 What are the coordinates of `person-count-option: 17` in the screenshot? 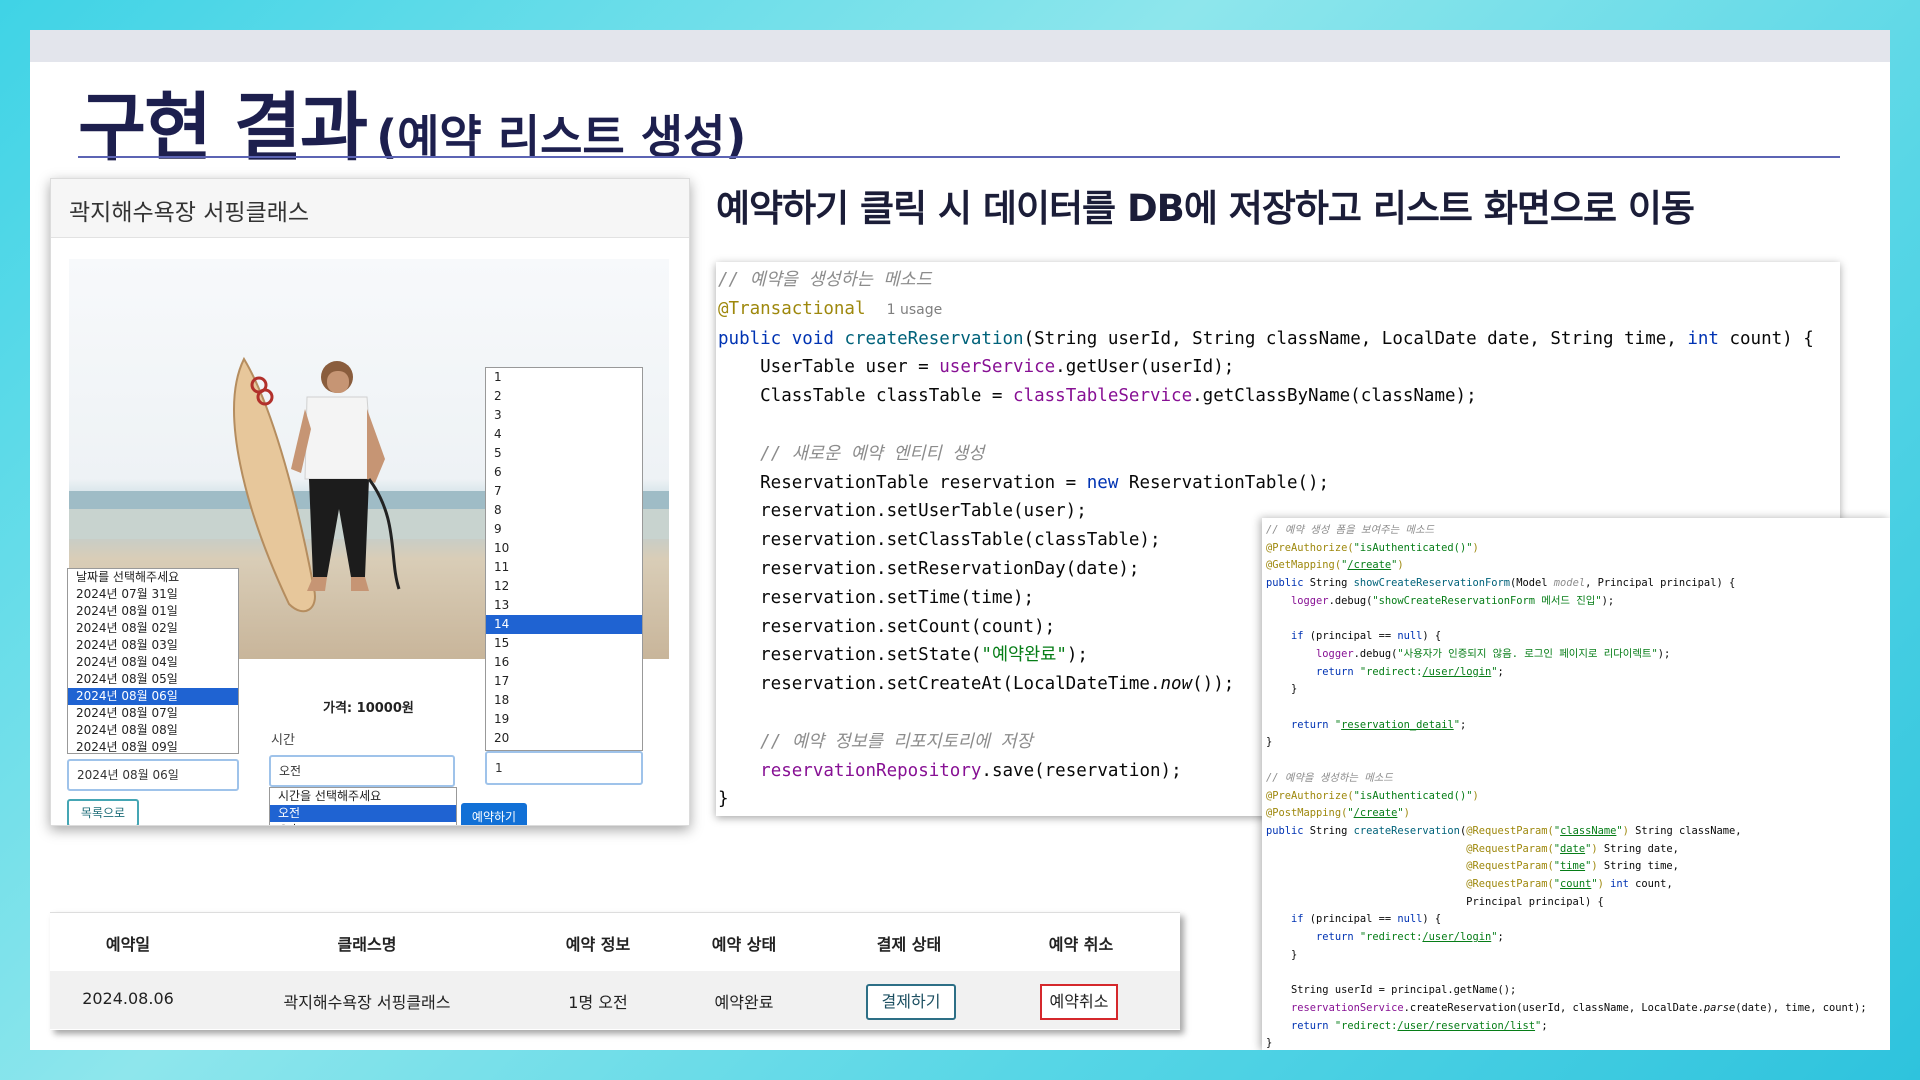 It's located at (564, 681).